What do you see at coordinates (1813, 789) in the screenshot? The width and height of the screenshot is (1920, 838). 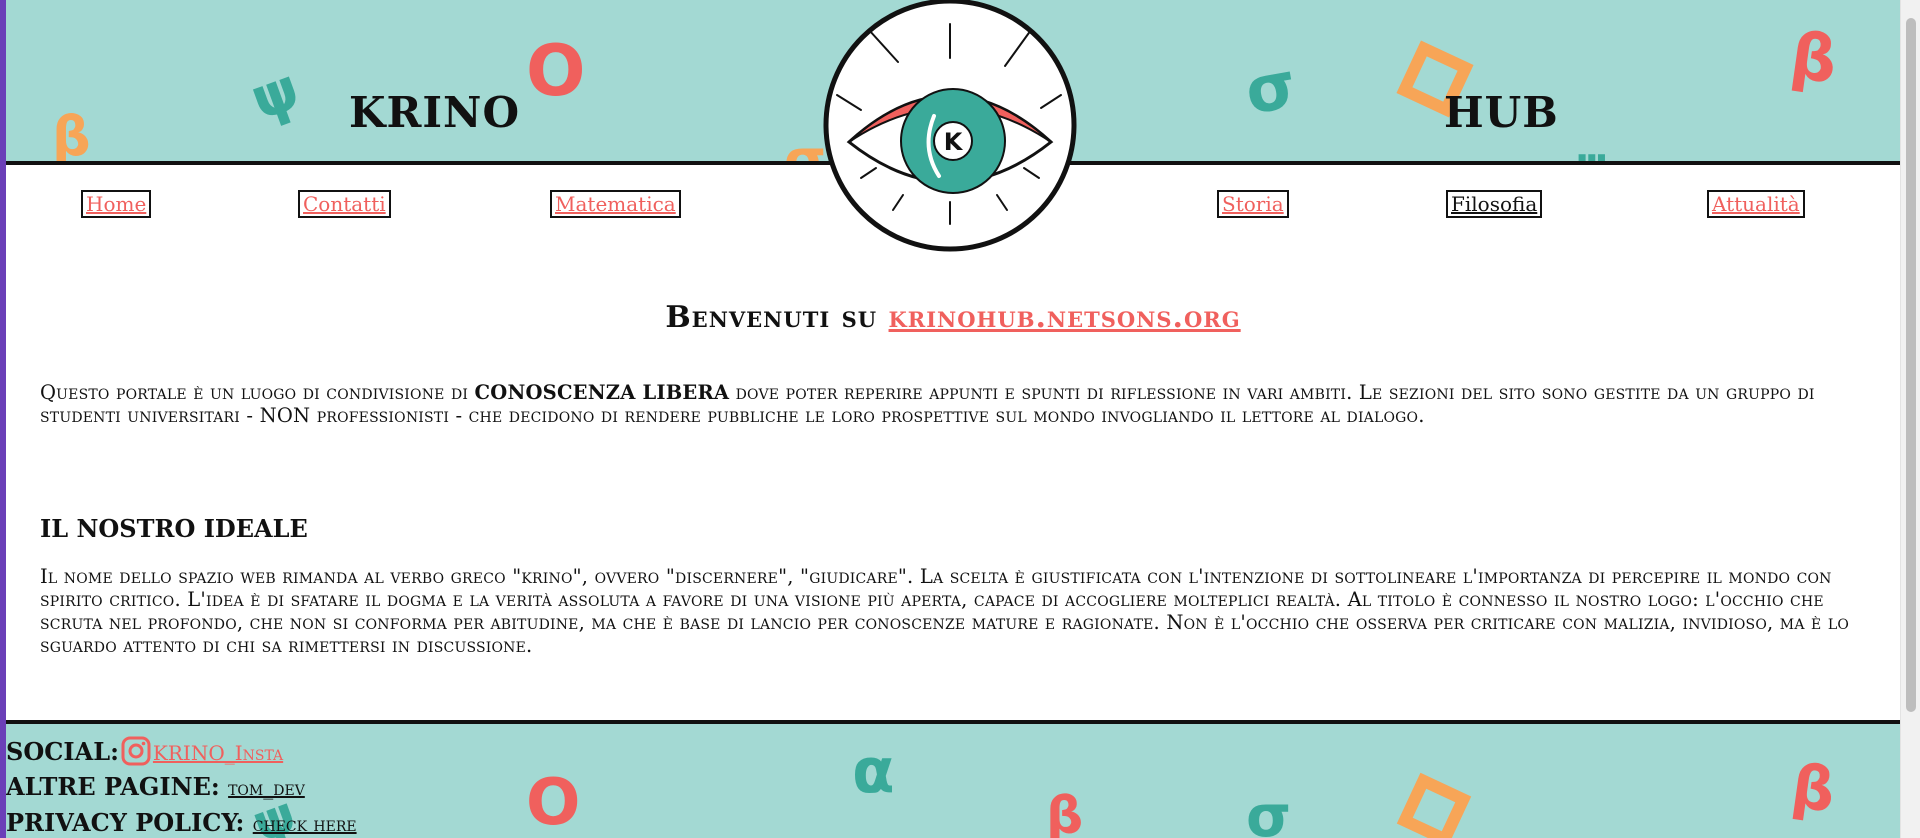 I see `deco-beta2-footer: β` at bounding box center [1813, 789].